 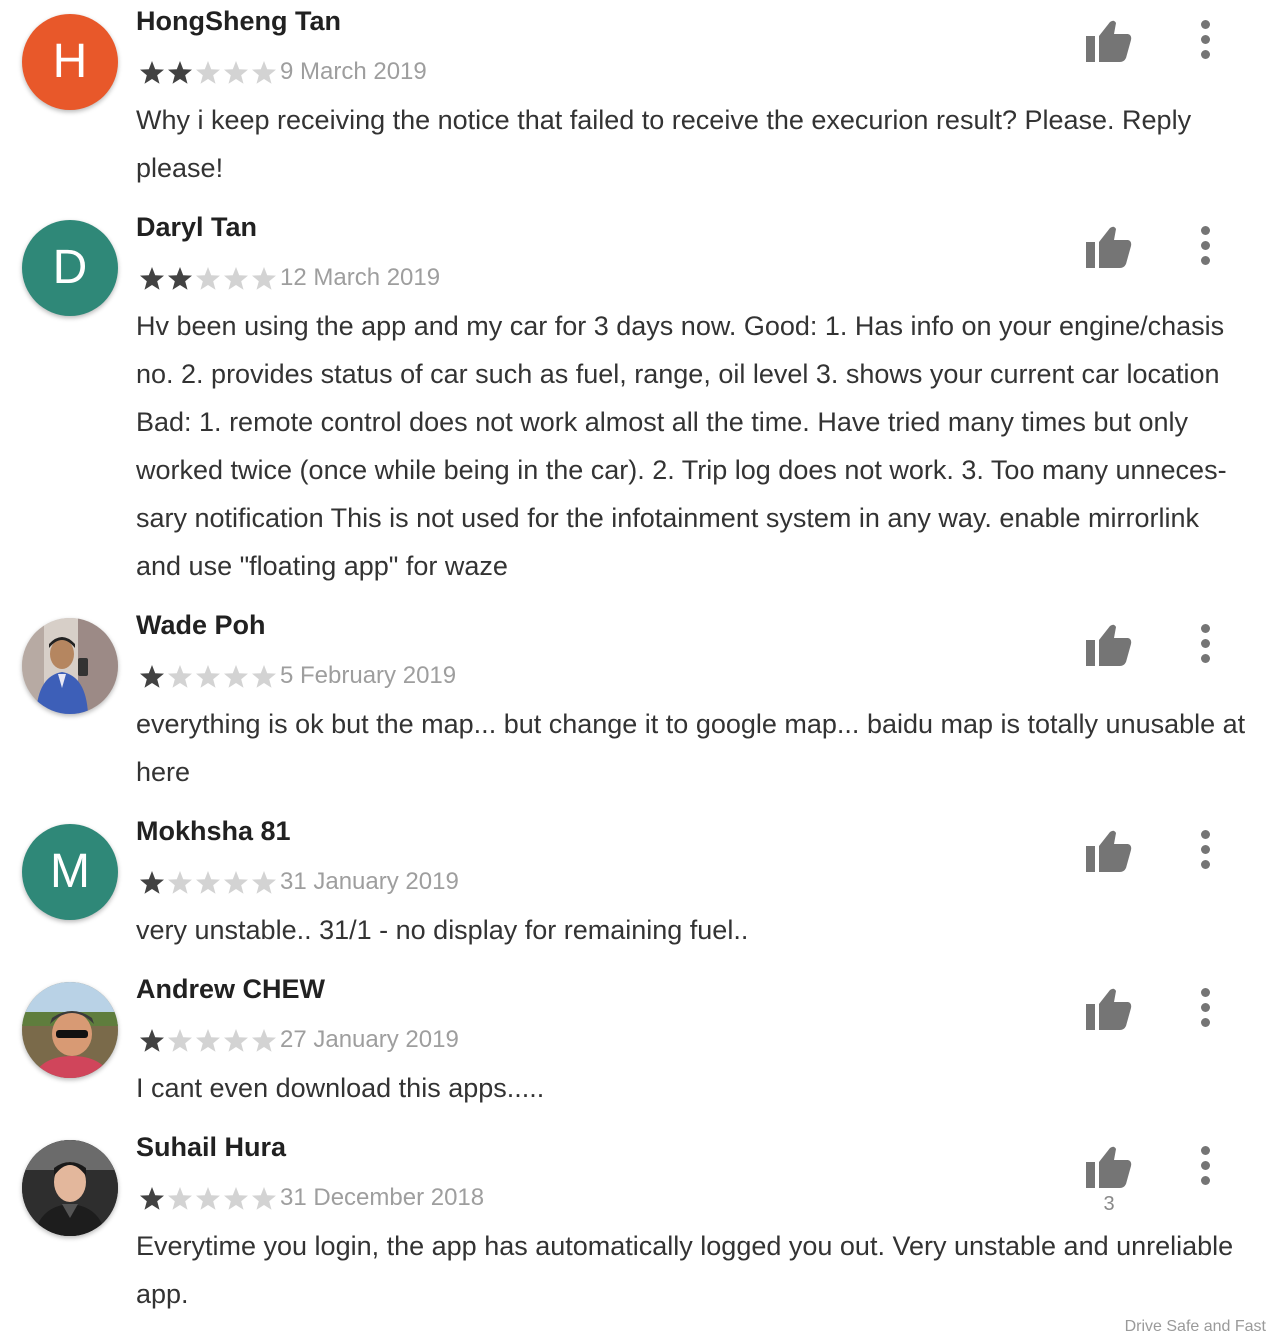 I want to click on rating-row: 5 February 2019, so click(x=297, y=676).